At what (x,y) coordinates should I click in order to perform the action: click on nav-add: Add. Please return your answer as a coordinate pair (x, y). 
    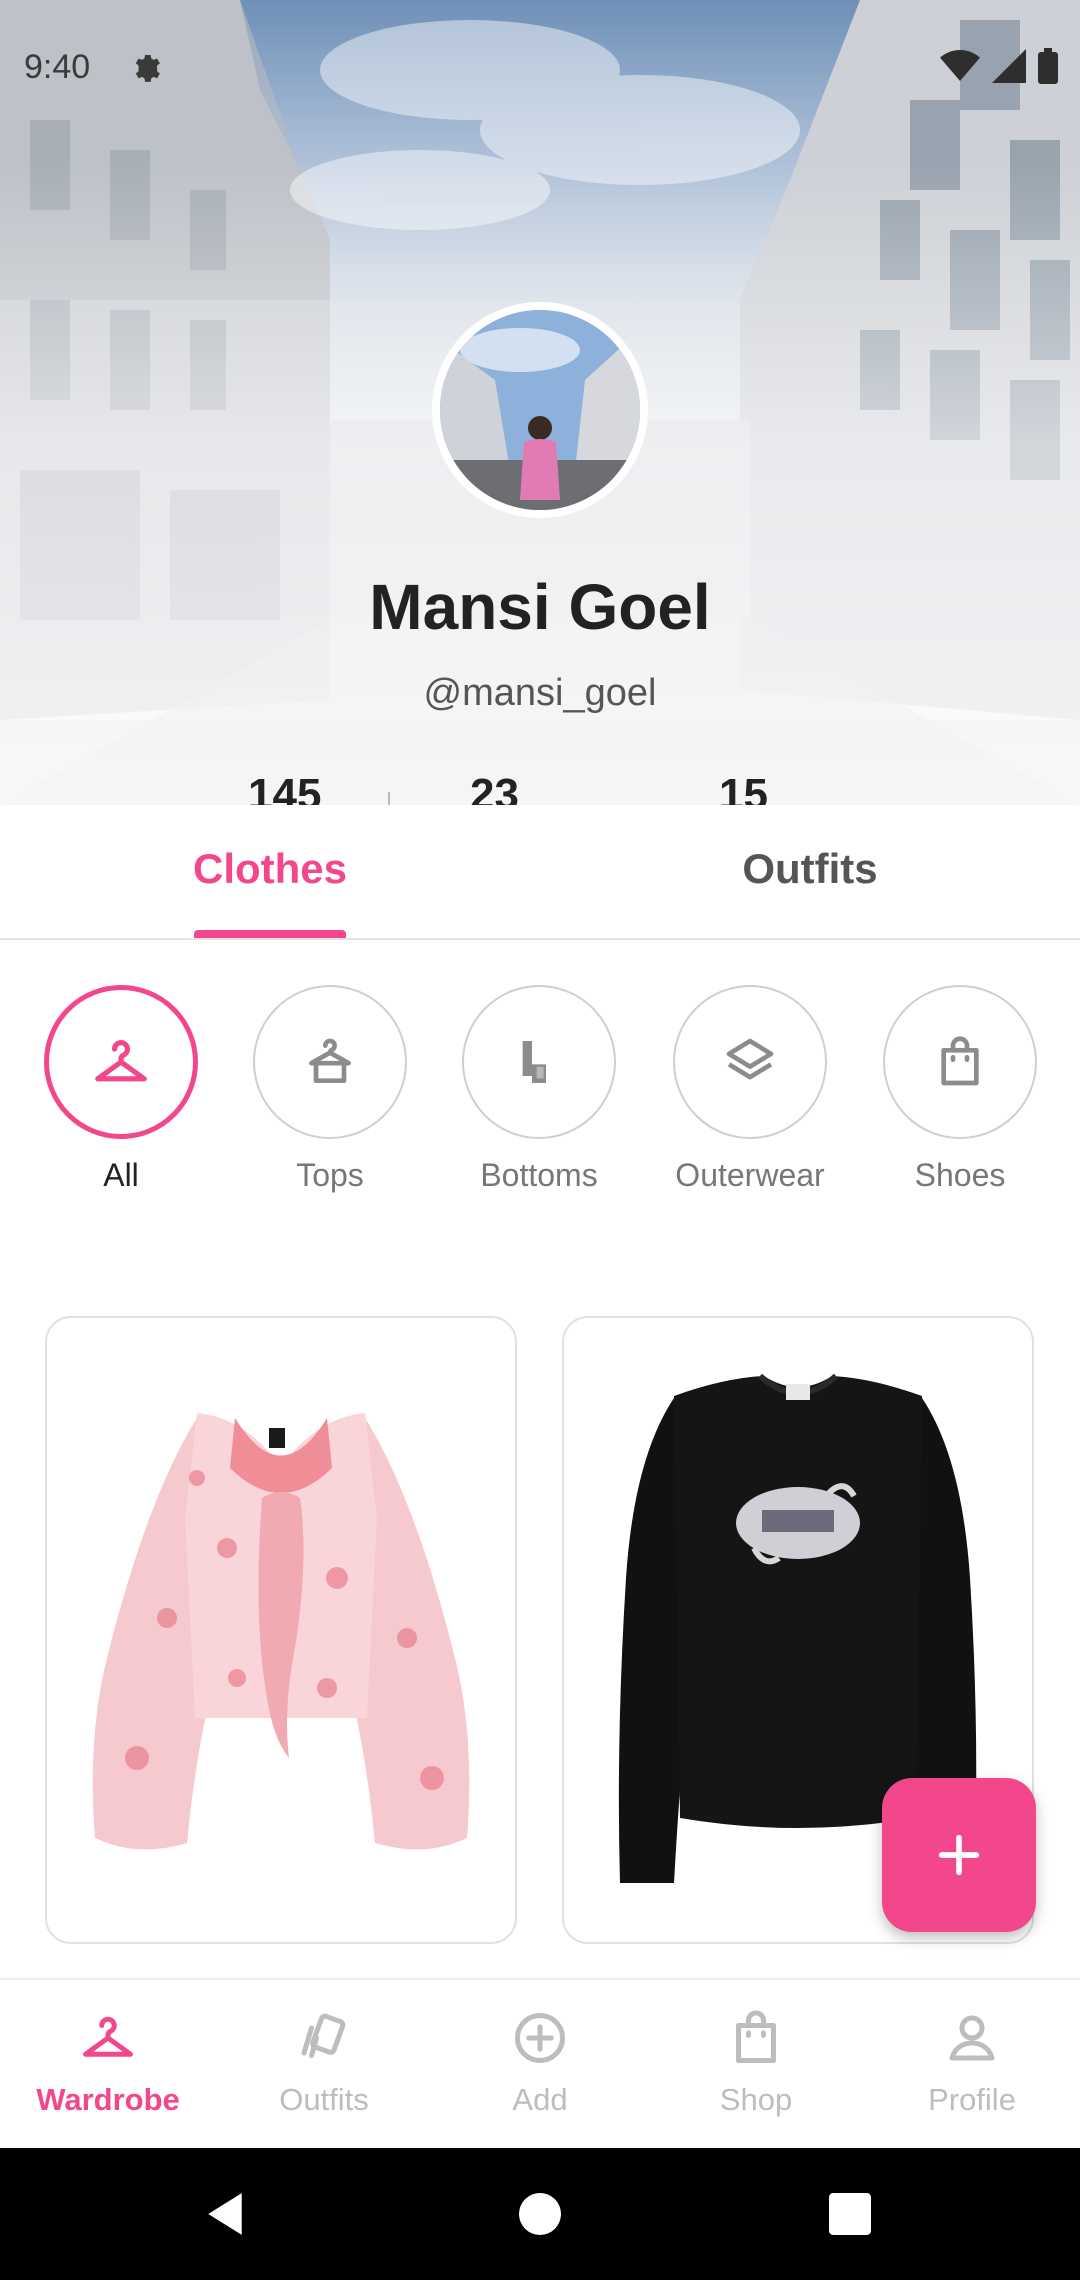
    Looking at the image, I should click on (540, 2065).